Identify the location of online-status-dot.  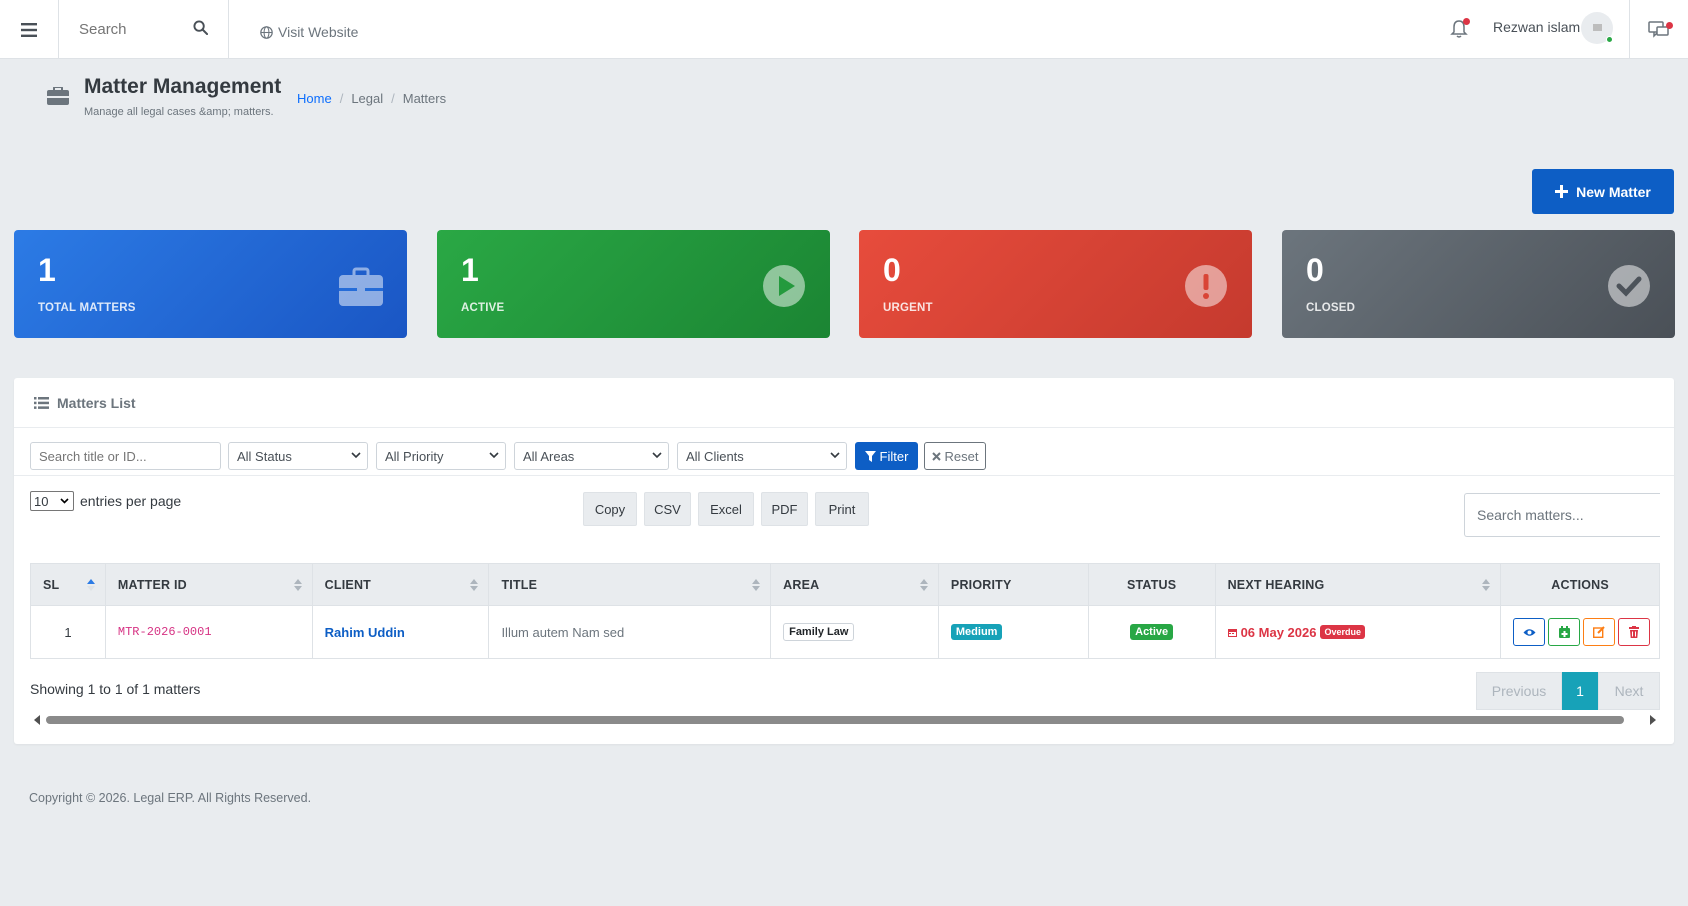
(1609, 39).